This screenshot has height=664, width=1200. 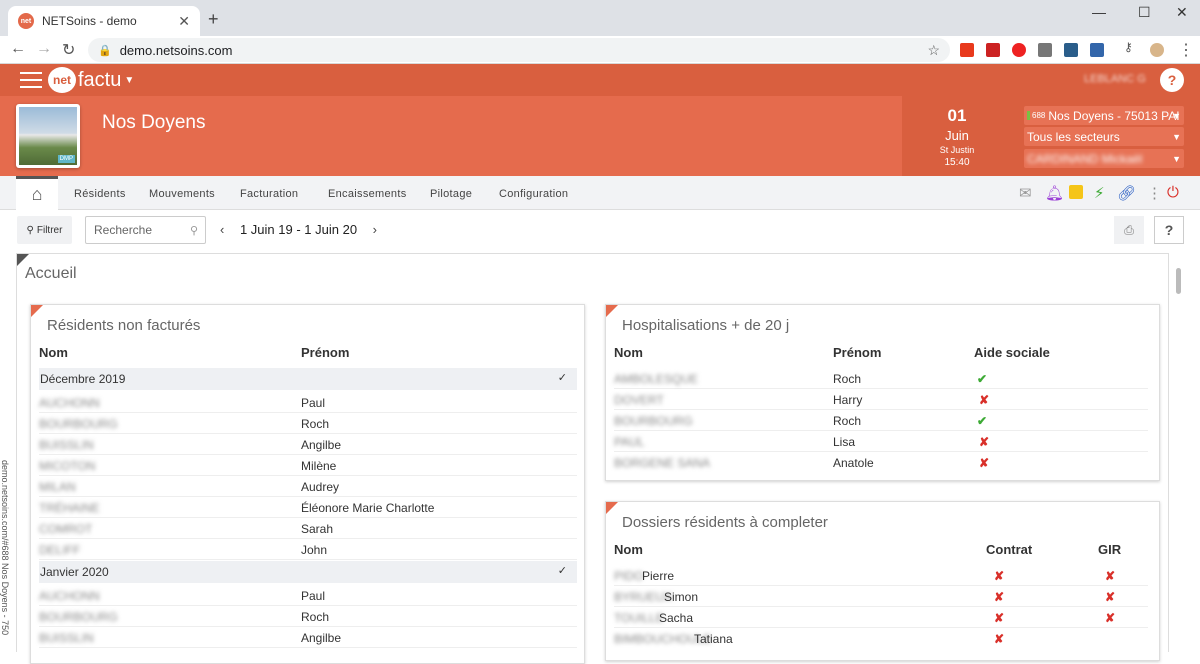 I want to click on printer-icon: ⎙, so click(x=1129, y=229).